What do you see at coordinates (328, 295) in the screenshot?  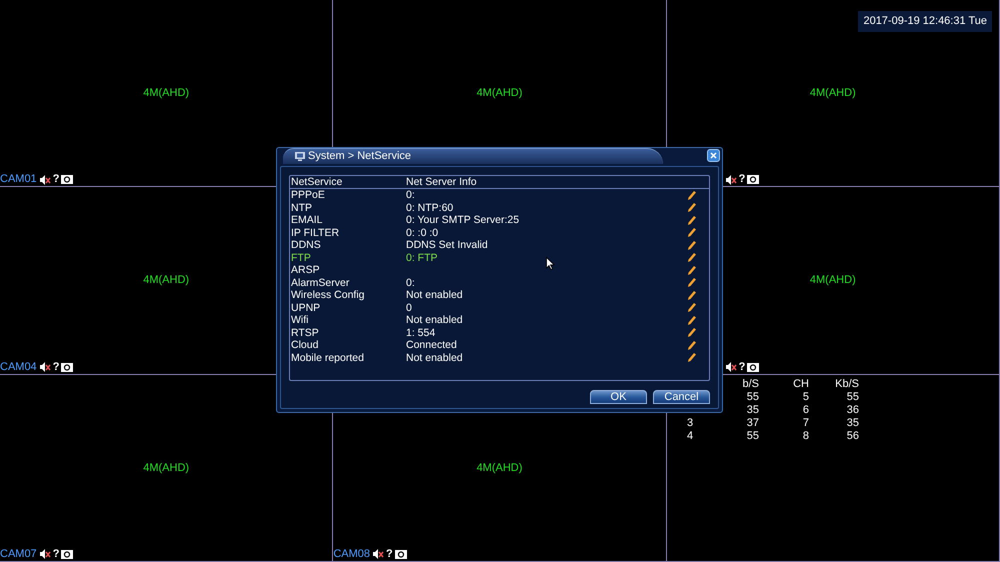 I see `service-name: Wireless Config` at bounding box center [328, 295].